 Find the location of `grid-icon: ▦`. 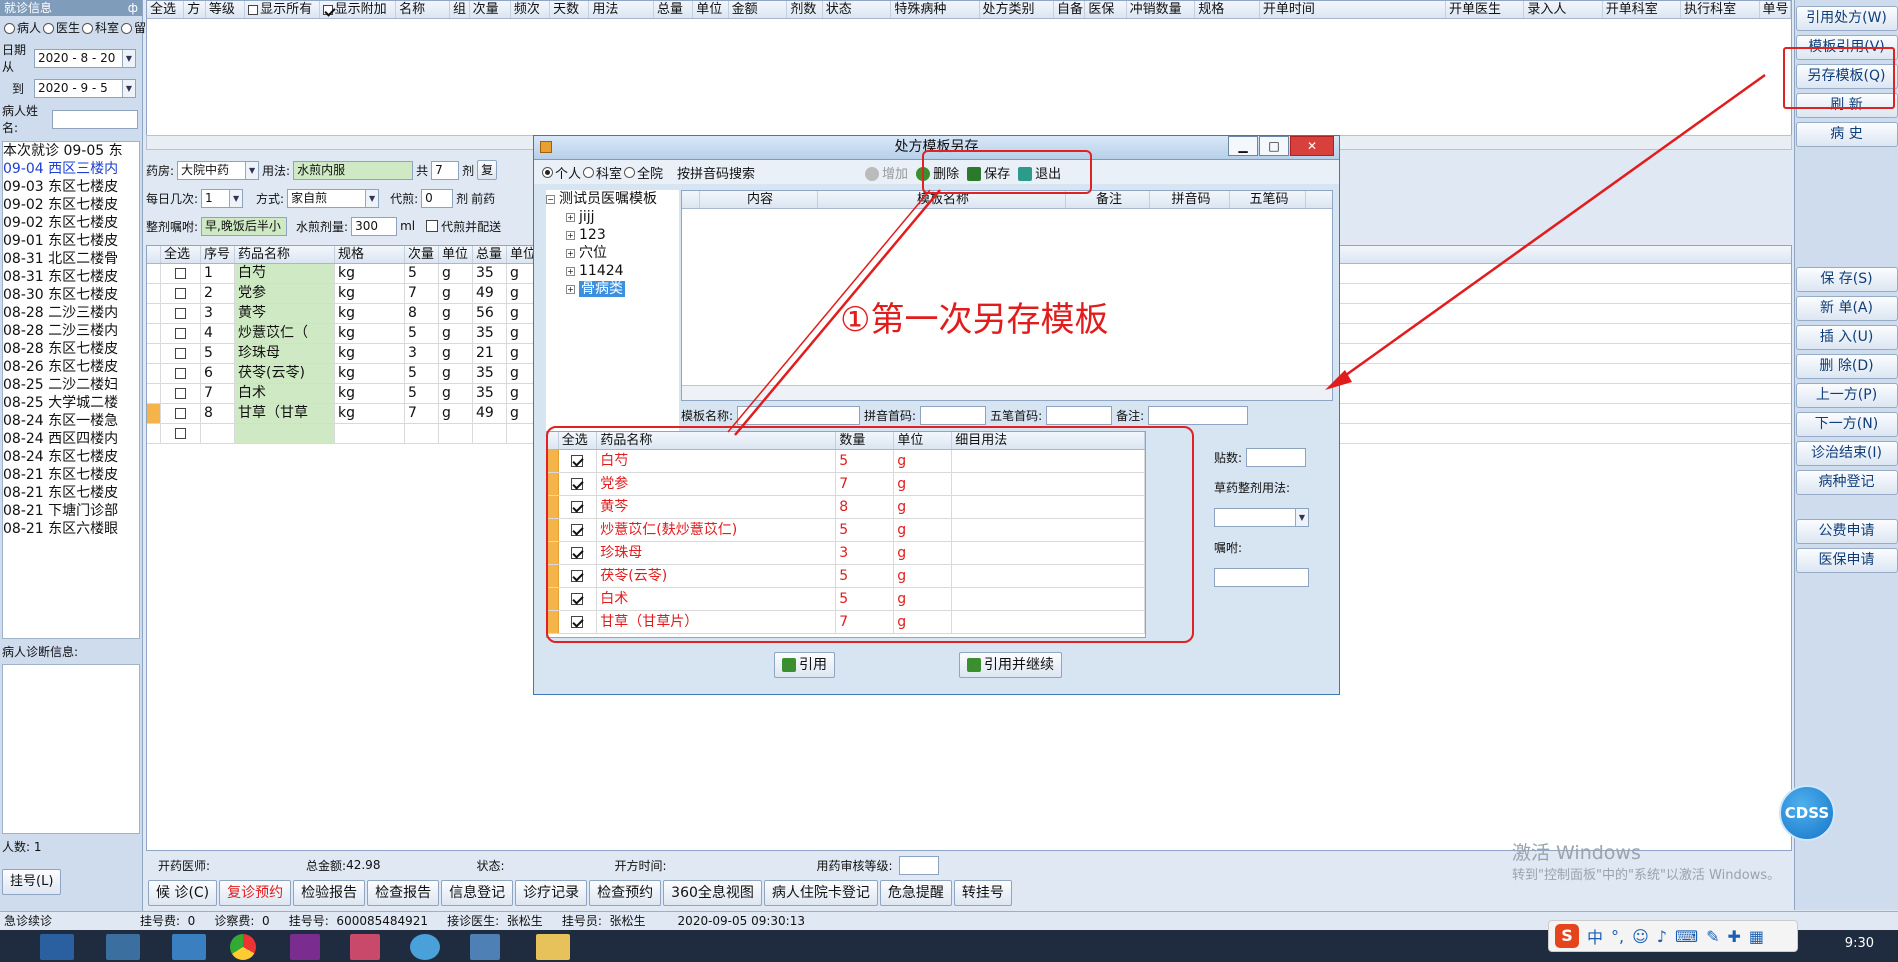

grid-icon: ▦ is located at coordinates (1756, 936).